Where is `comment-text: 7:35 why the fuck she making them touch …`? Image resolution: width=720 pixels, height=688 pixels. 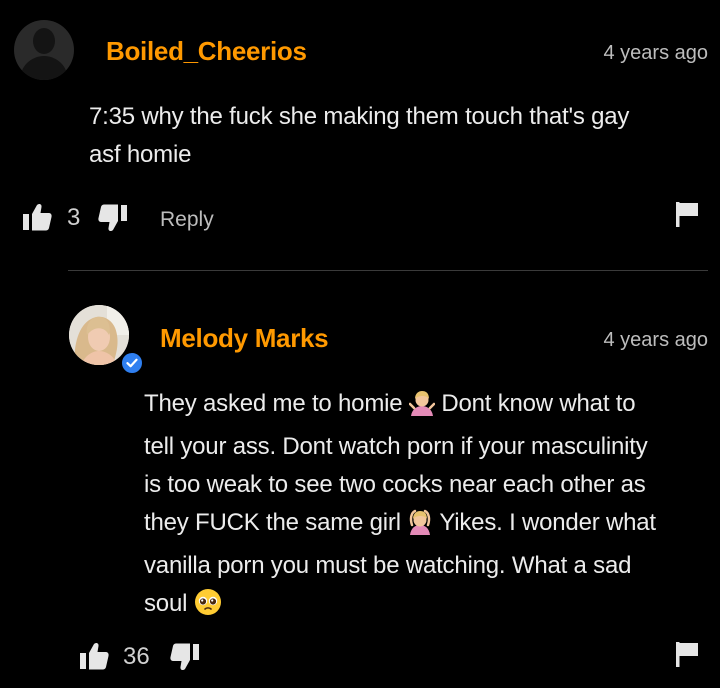 comment-text: 7:35 why the fuck she making them touch … is located at coordinates (359, 135).